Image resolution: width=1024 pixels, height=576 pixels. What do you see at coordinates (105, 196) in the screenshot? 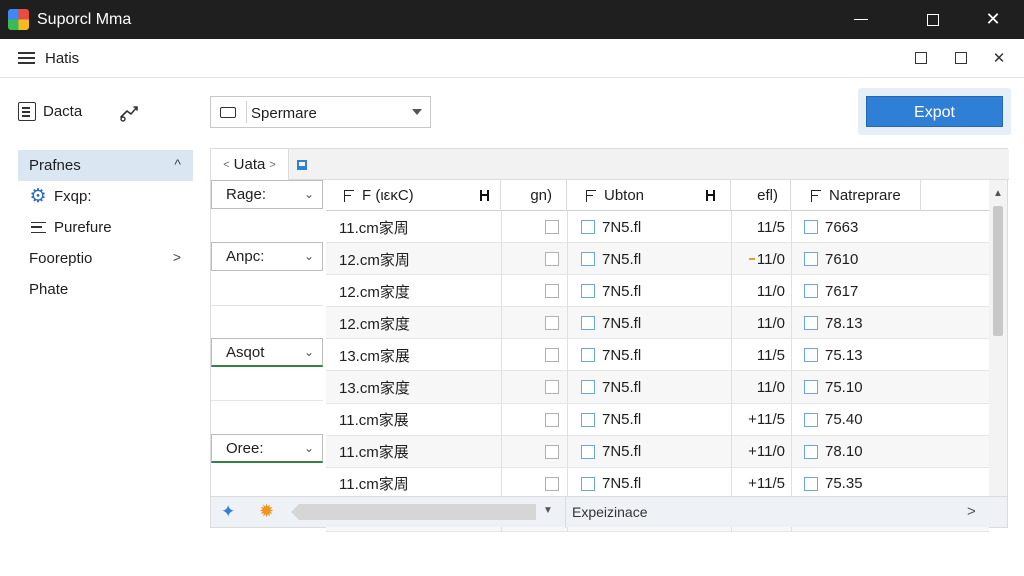
I see `sidebar-item-fxqp: ⚙ Fxqp:` at bounding box center [105, 196].